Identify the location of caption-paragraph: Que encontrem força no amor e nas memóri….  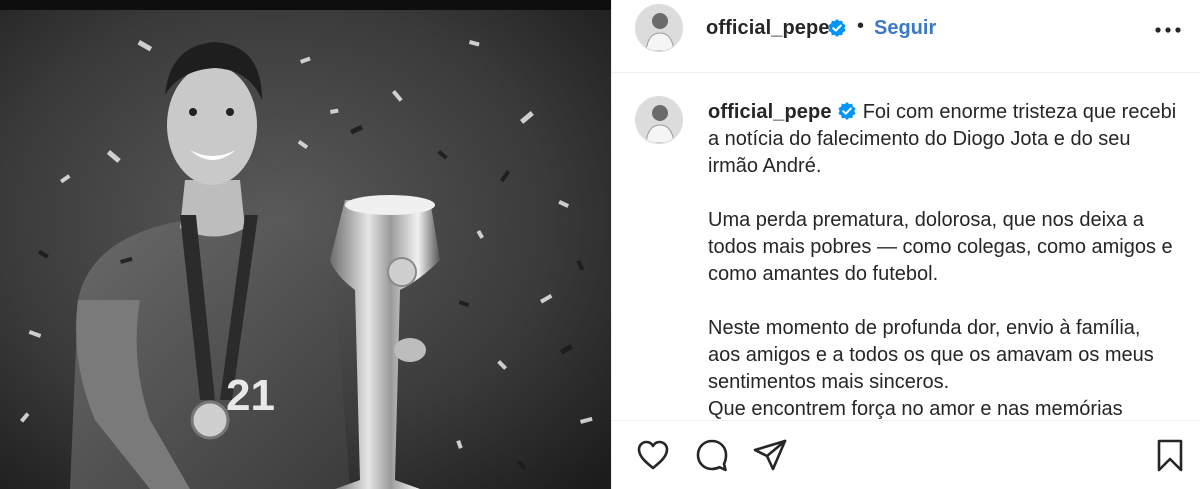
(915, 409).